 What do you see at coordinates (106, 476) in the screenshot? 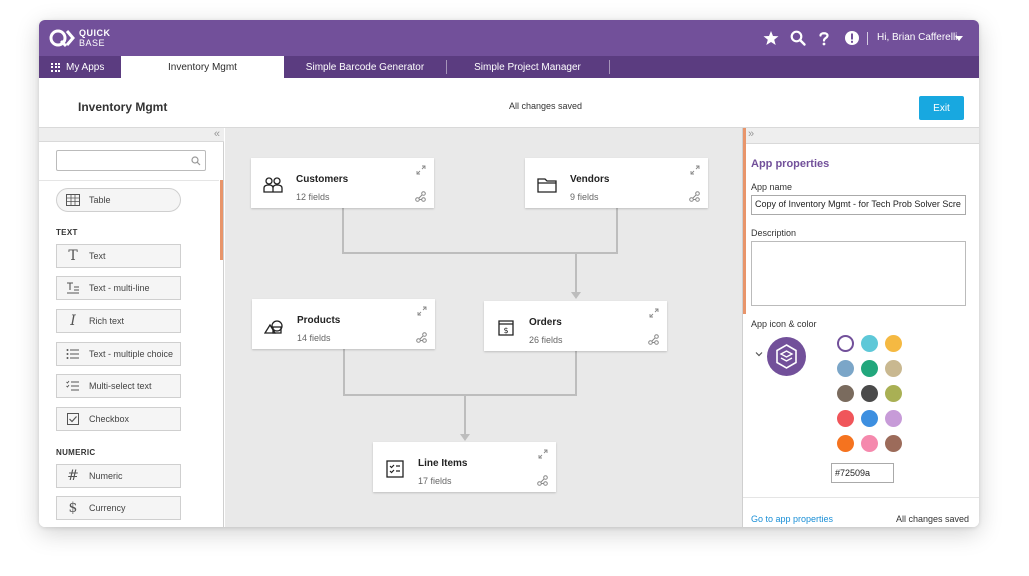
I see `field-type-label: Numeric` at bounding box center [106, 476].